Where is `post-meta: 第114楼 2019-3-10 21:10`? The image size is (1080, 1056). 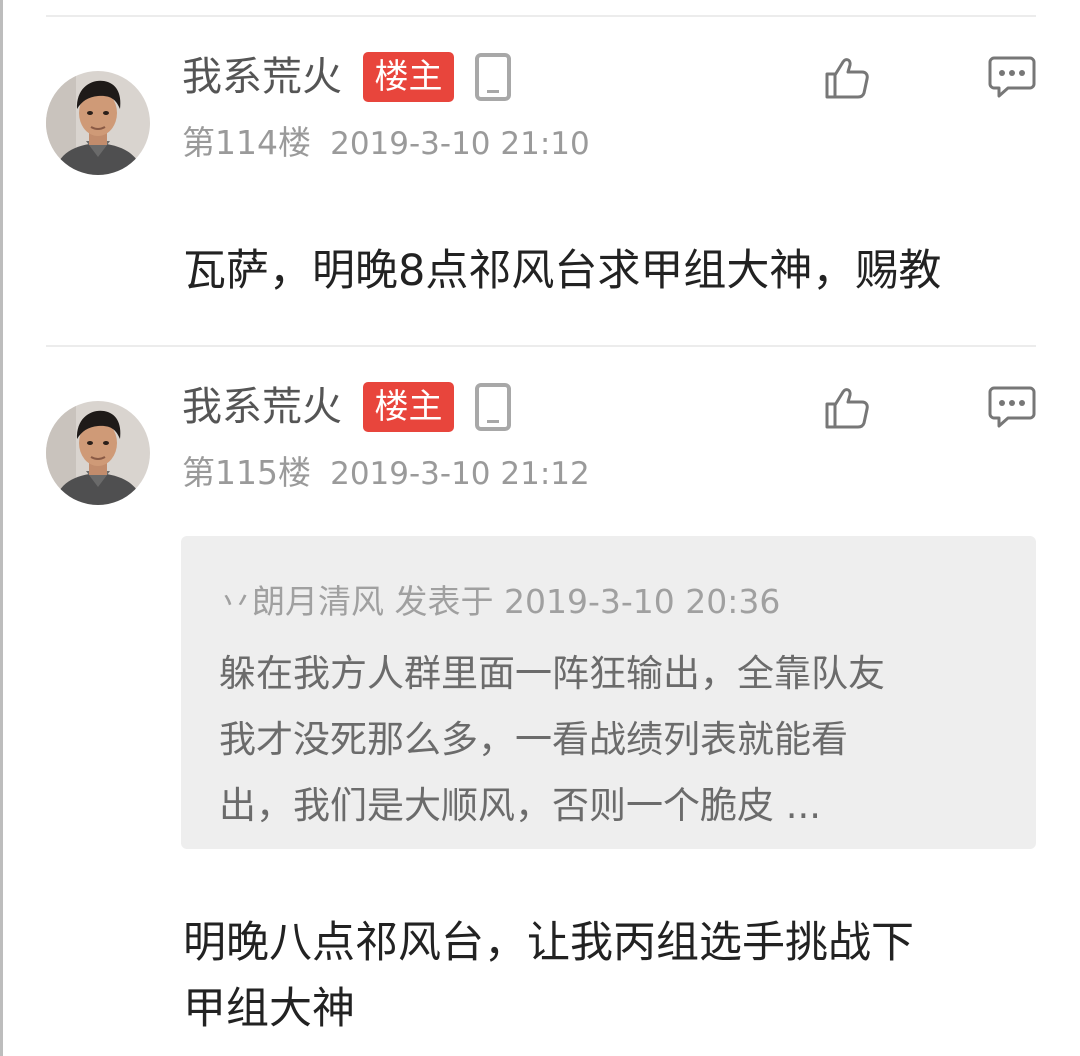 post-meta: 第114楼 2019-3-10 21:10 is located at coordinates (386, 146).